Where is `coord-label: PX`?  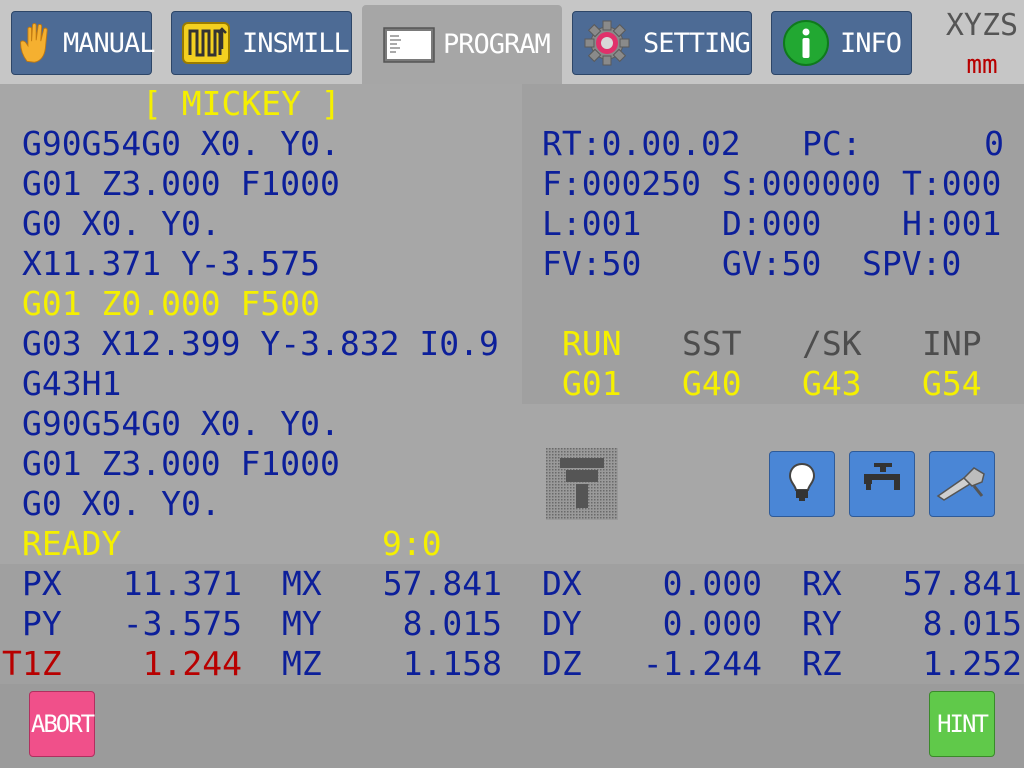
coord-label: PX is located at coordinates (42, 583).